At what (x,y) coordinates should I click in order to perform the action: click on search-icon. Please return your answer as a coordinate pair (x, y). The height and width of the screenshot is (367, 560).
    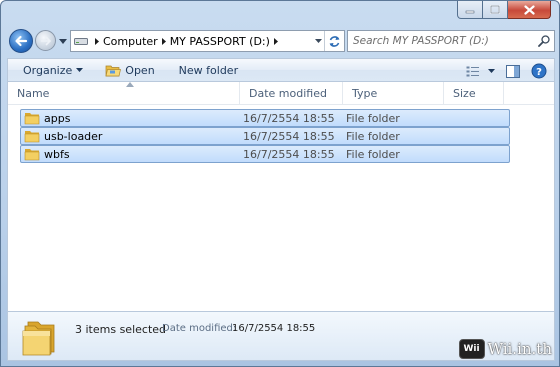
    Looking at the image, I should click on (544, 41).